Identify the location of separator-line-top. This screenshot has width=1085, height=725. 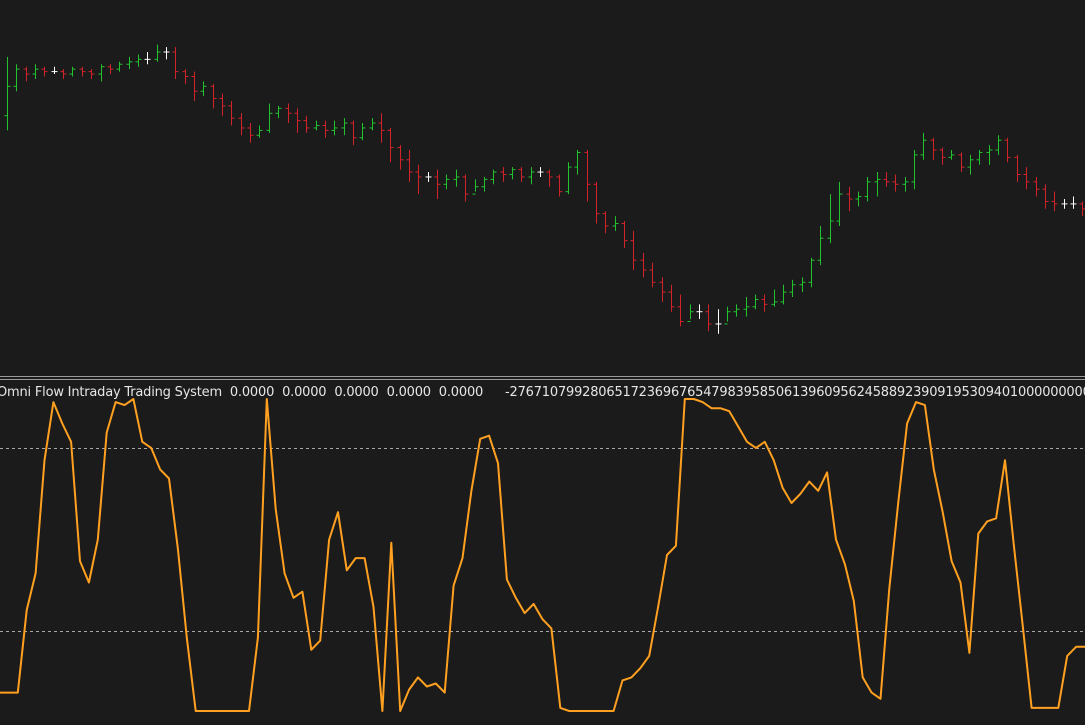
(542, 376).